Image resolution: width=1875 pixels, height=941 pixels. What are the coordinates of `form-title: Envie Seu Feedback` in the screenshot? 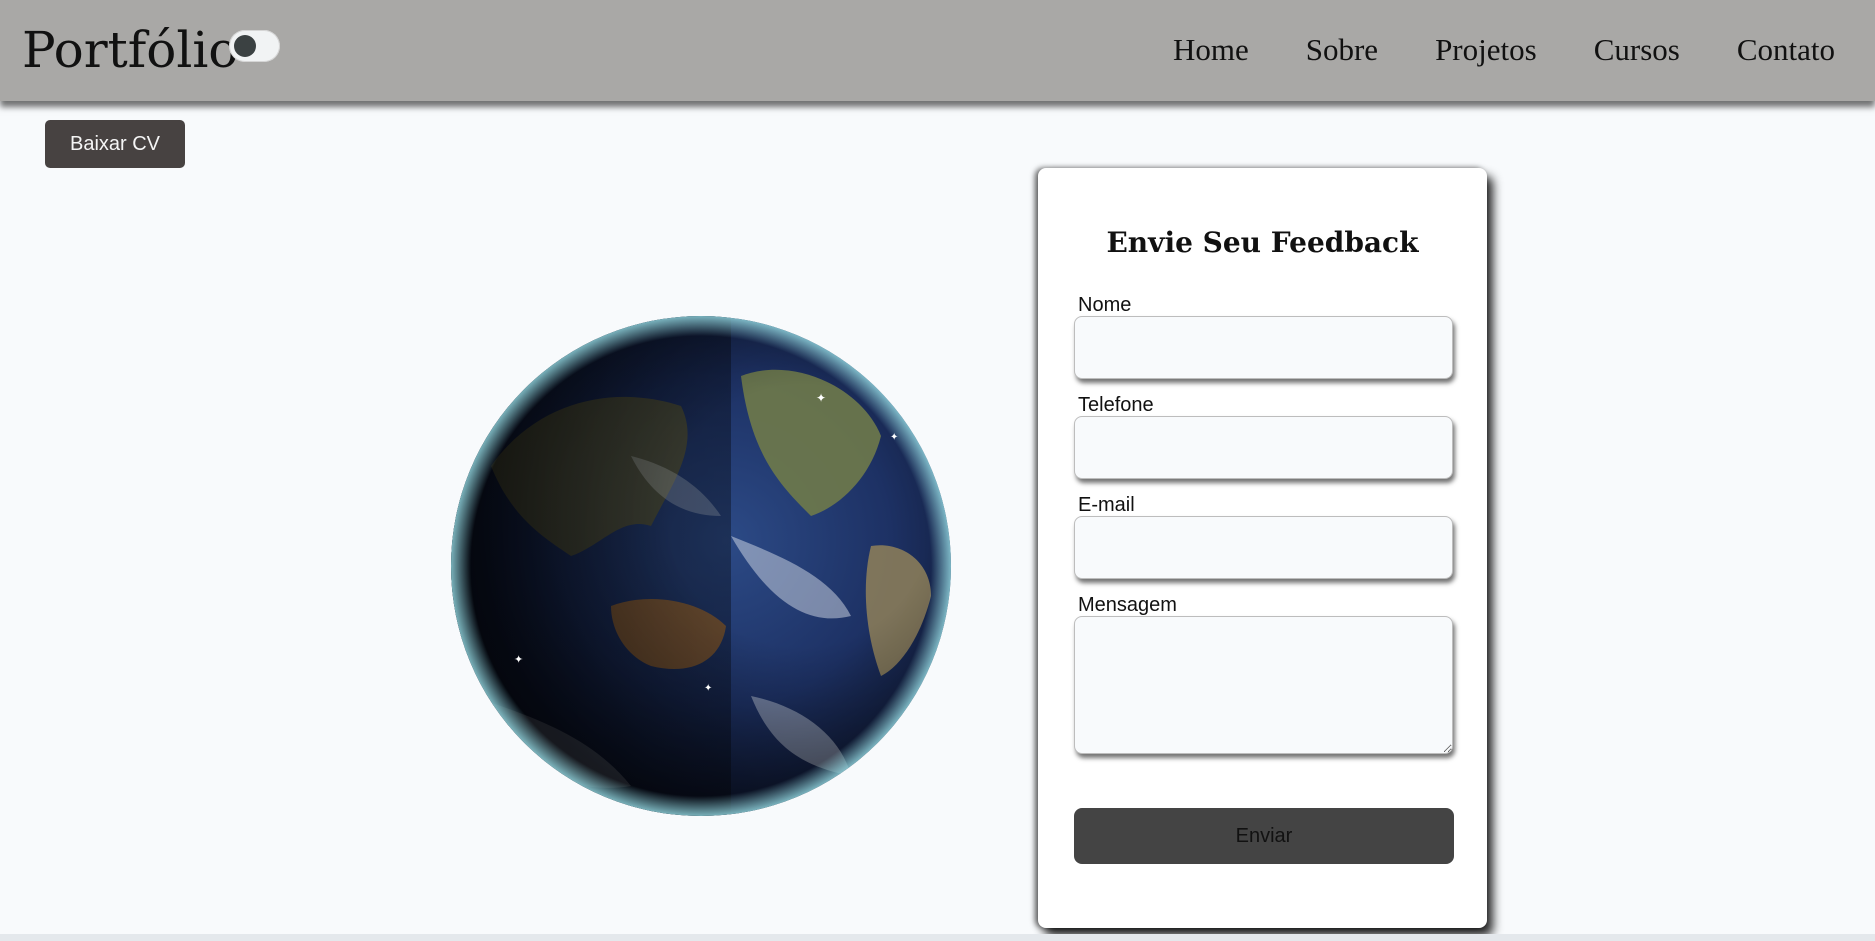 It's located at (1262, 242).